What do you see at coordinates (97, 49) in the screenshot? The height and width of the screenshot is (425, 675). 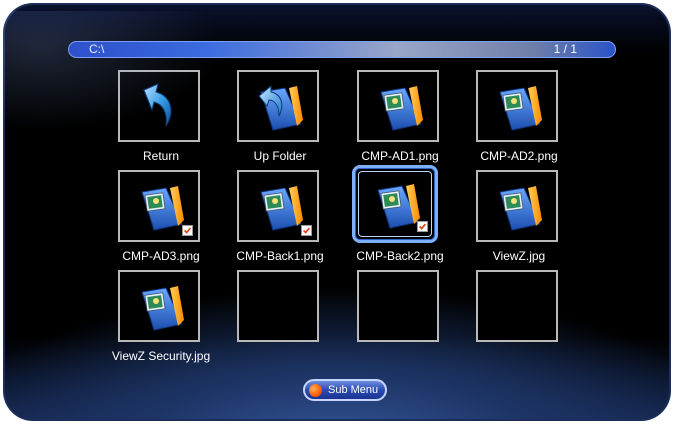 I see `current-path: C:\` at bounding box center [97, 49].